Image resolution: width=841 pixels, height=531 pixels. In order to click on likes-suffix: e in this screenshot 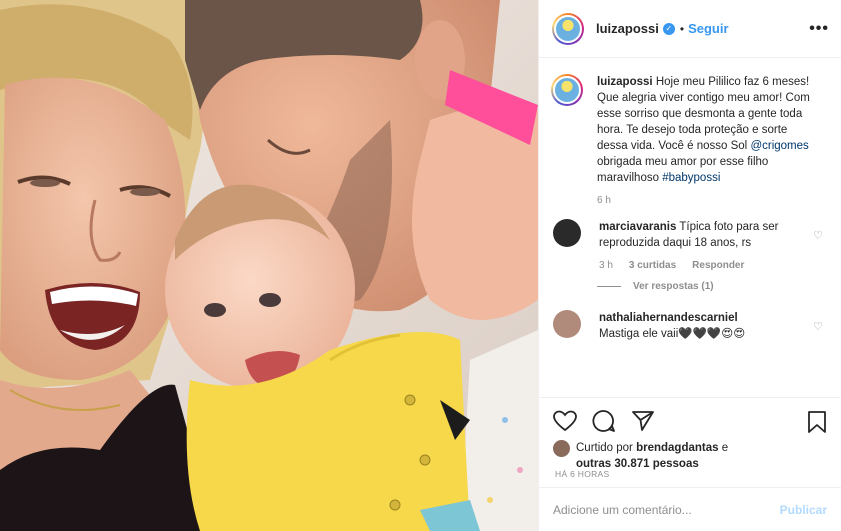, I will do `click(723, 448)`.